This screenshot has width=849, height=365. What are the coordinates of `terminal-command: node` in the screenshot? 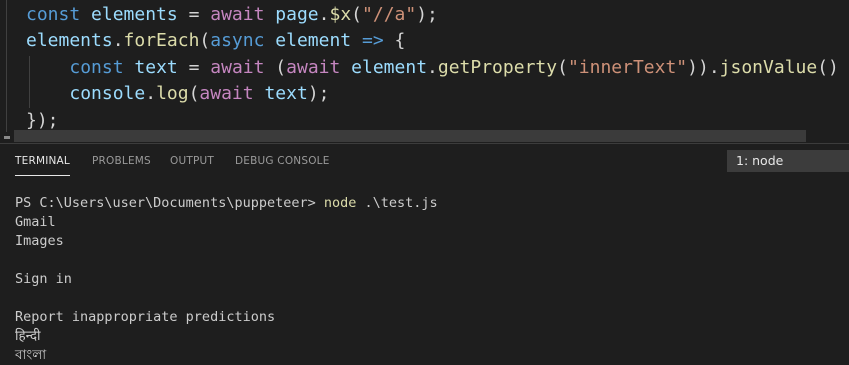 It's located at (340, 203).